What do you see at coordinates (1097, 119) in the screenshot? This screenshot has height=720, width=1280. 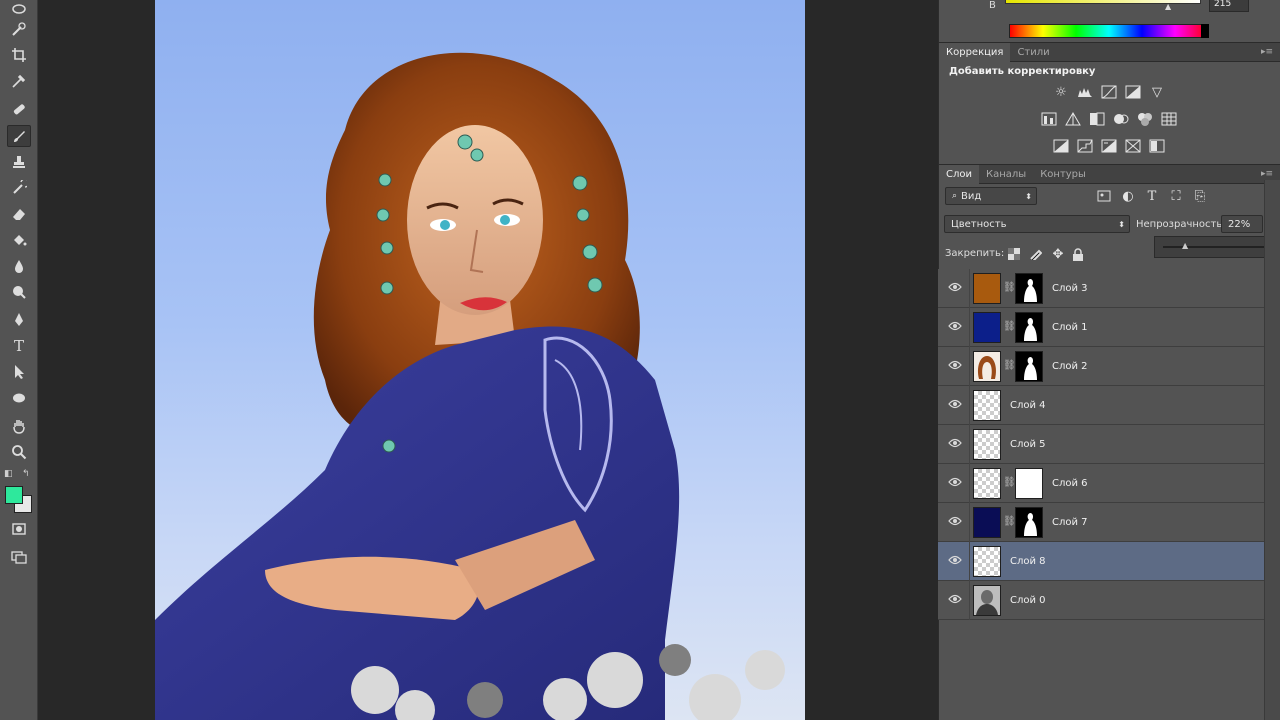 I see `black-white-icon` at bounding box center [1097, 119].